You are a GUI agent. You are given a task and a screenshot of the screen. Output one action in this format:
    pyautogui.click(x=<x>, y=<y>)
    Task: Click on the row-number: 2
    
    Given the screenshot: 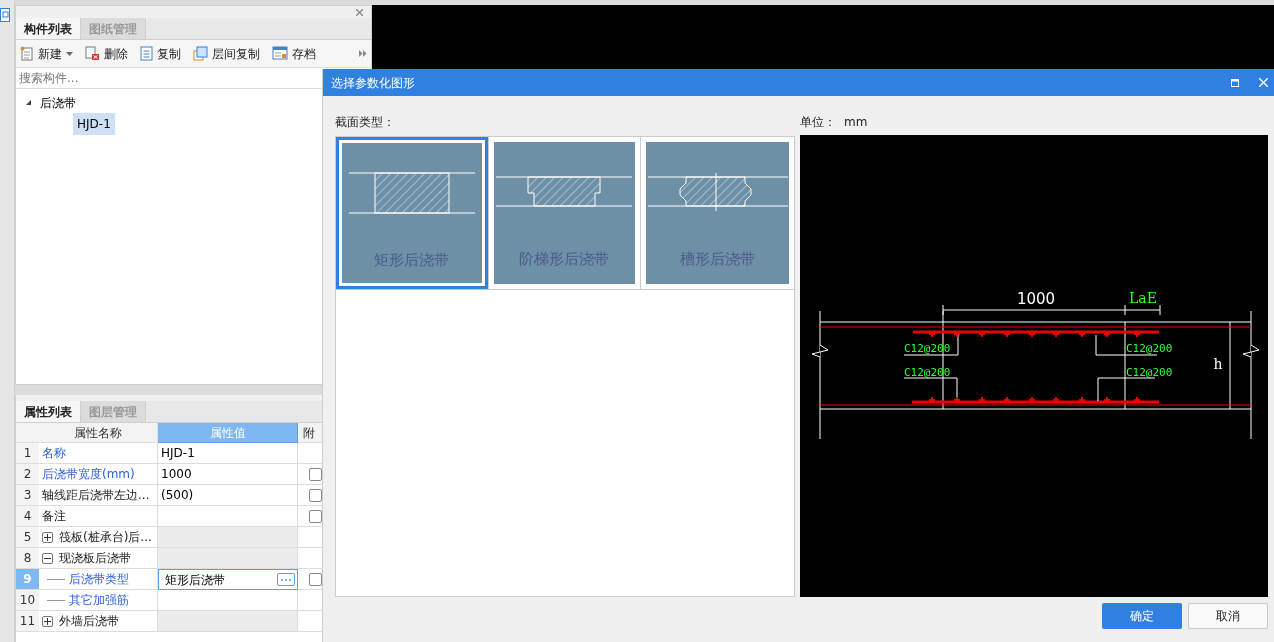 What is the action you would take?
    pyautogui.click(x=27, y=474)
    